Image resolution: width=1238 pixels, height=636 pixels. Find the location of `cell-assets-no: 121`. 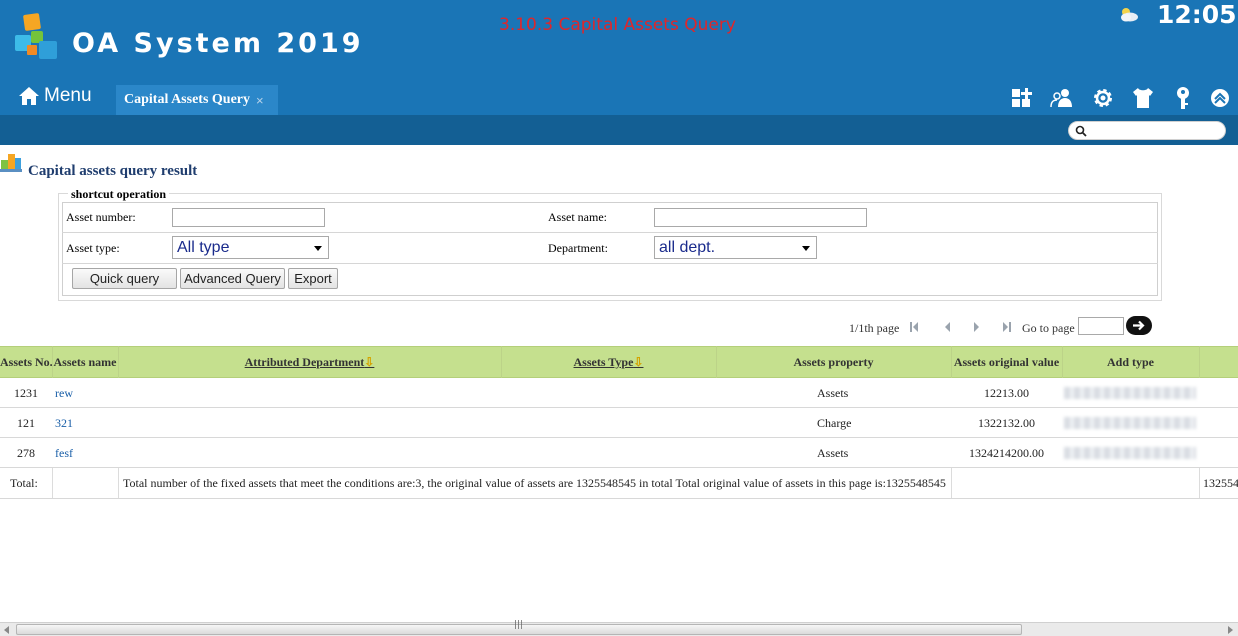

cell-assets-no: 121 is located at coordinates (26, 423).